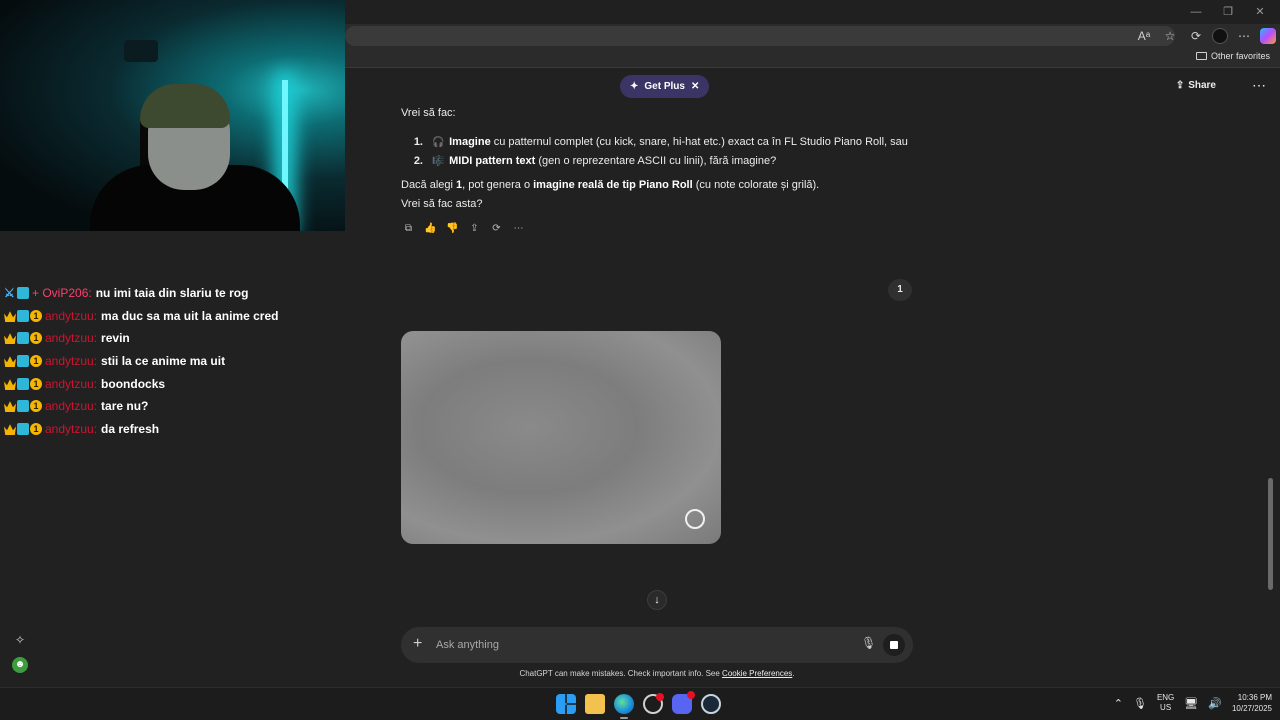 This screenshot has height=720, width=1280. I want to click on cookie-preferences-link: Cookie Preferences, so click(757, 673).